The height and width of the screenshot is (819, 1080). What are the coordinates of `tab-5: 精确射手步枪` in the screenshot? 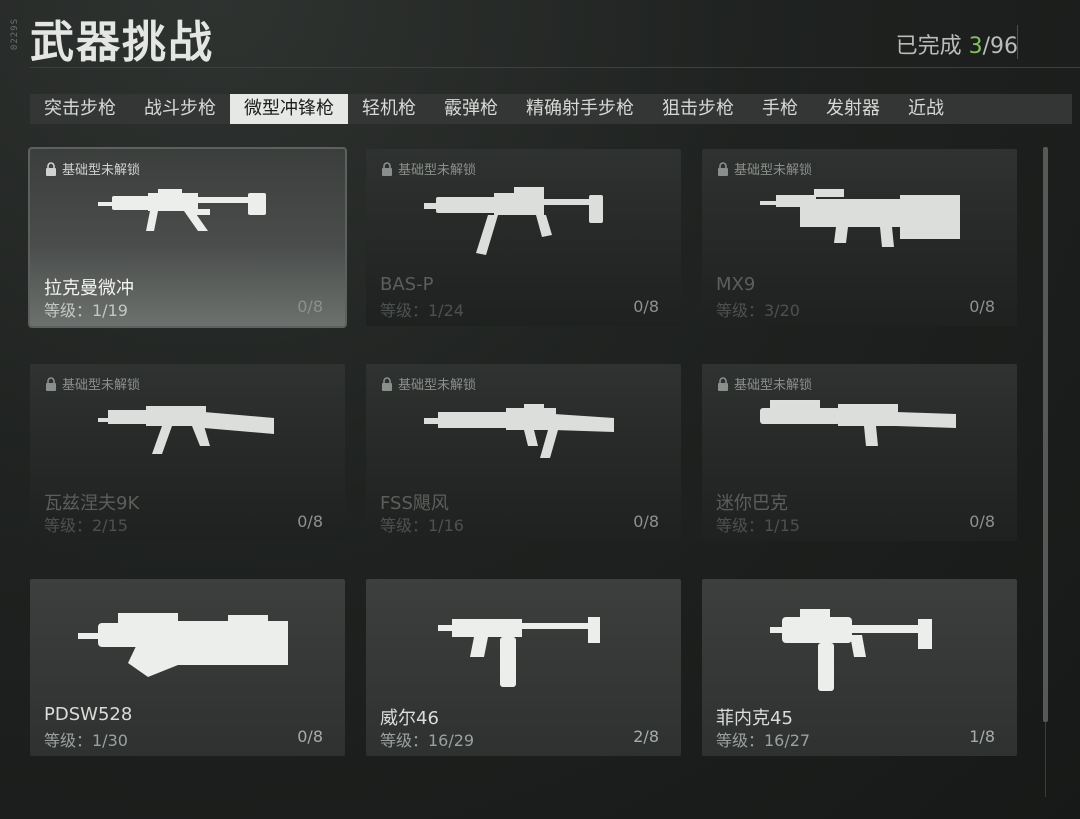 It's located at (580, 109).